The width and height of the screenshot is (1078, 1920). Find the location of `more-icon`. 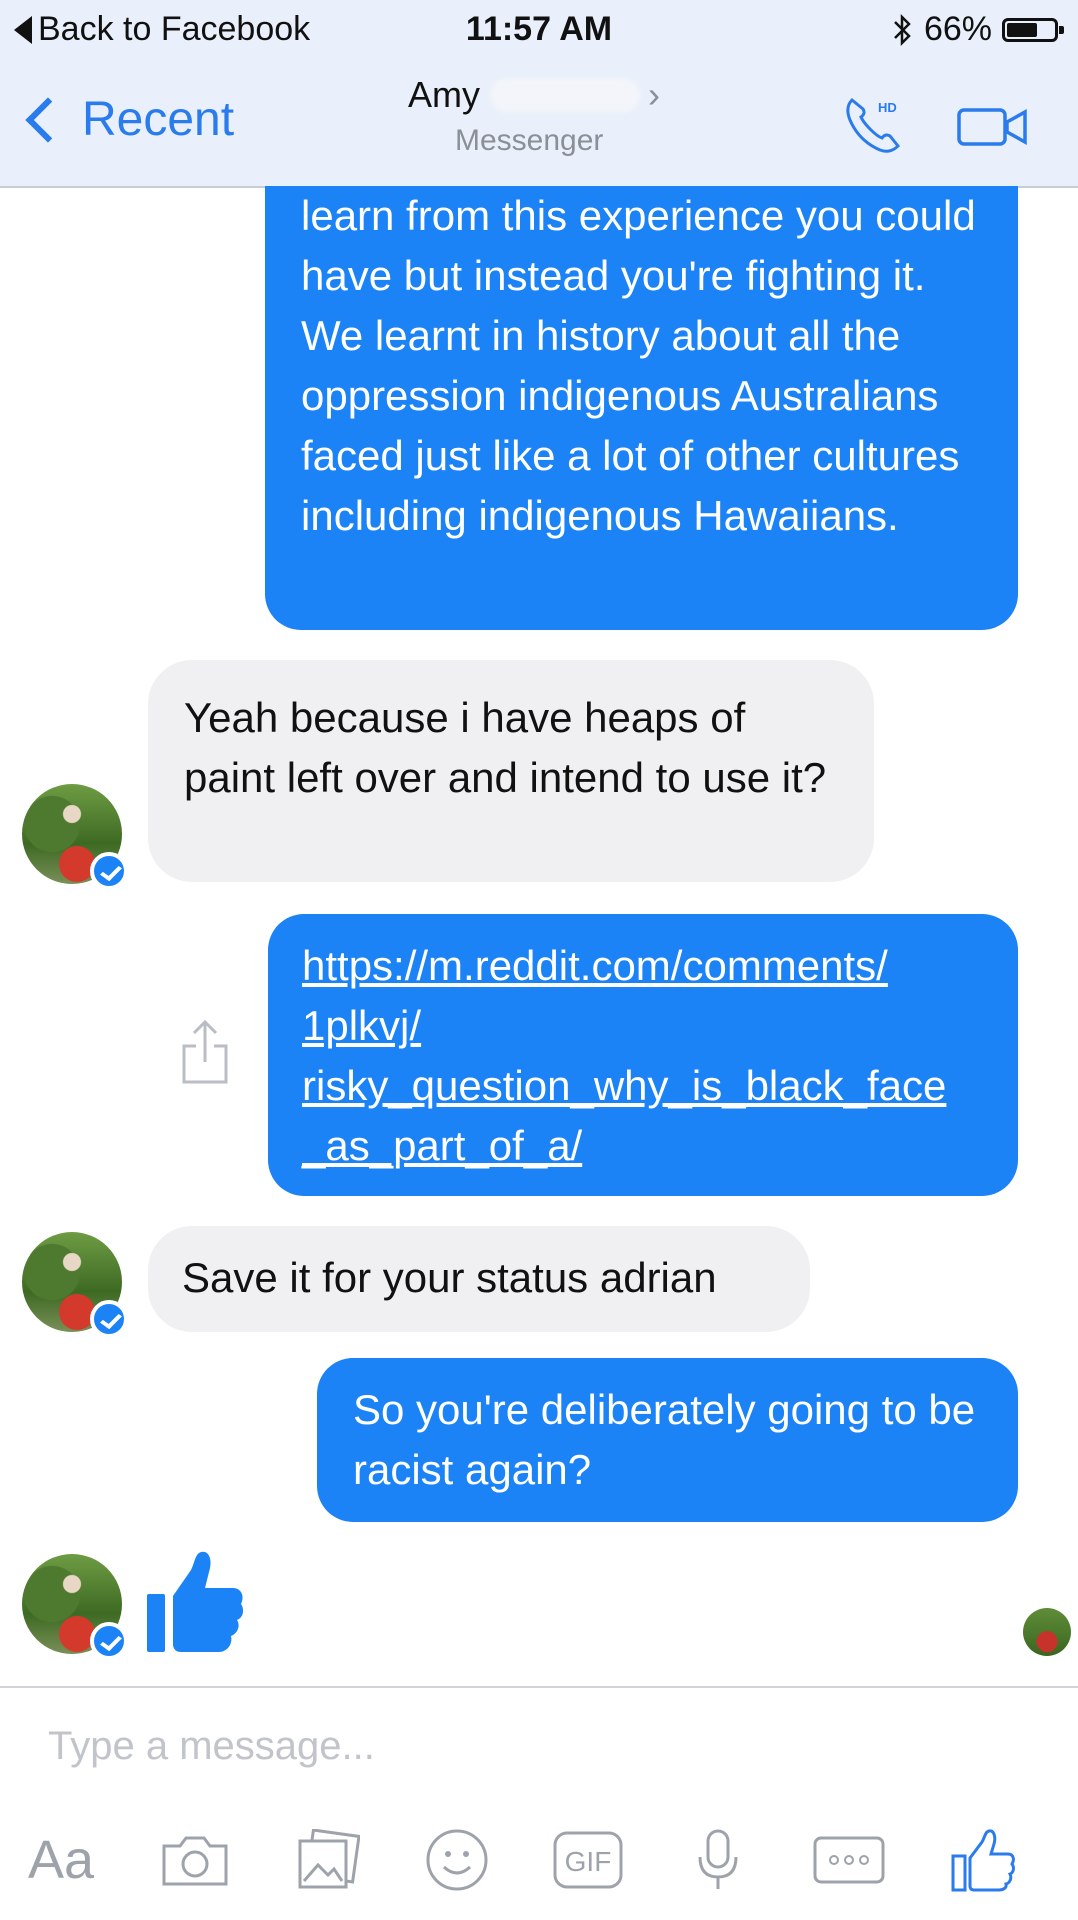

more-icon is located at coordinates (849, 1860).